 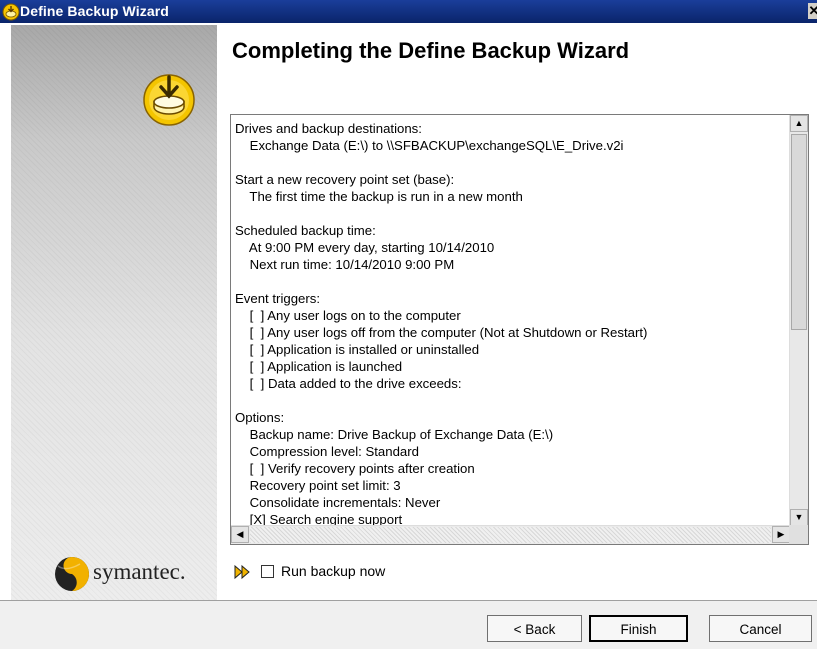 What do you see at coordinates (319, 518) in the screenshot?
I see `summary-line: [X] Search engine support` at bounding box center [319, 518].